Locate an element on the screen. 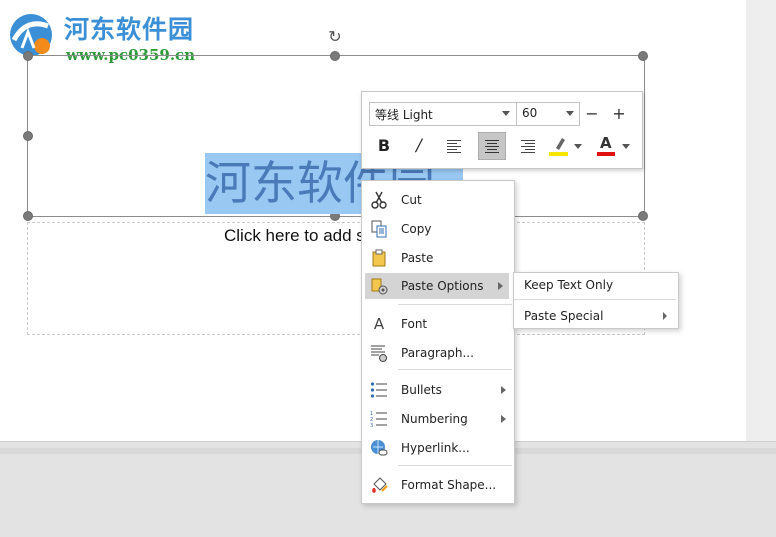  scissors-icon is located at coordinates (379, 200).